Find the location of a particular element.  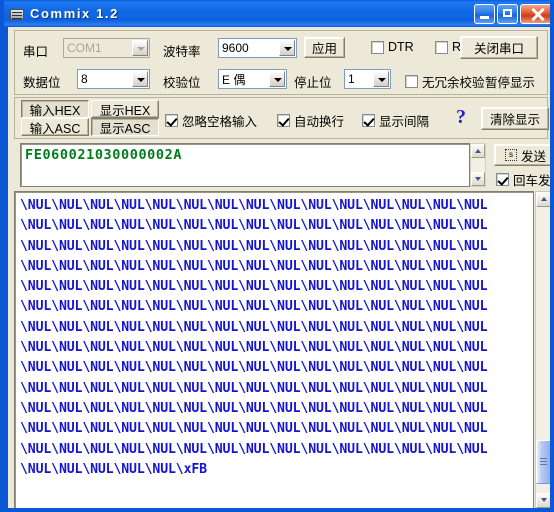

dtr-checkbox: DTR is located at coordinates (392, 47).